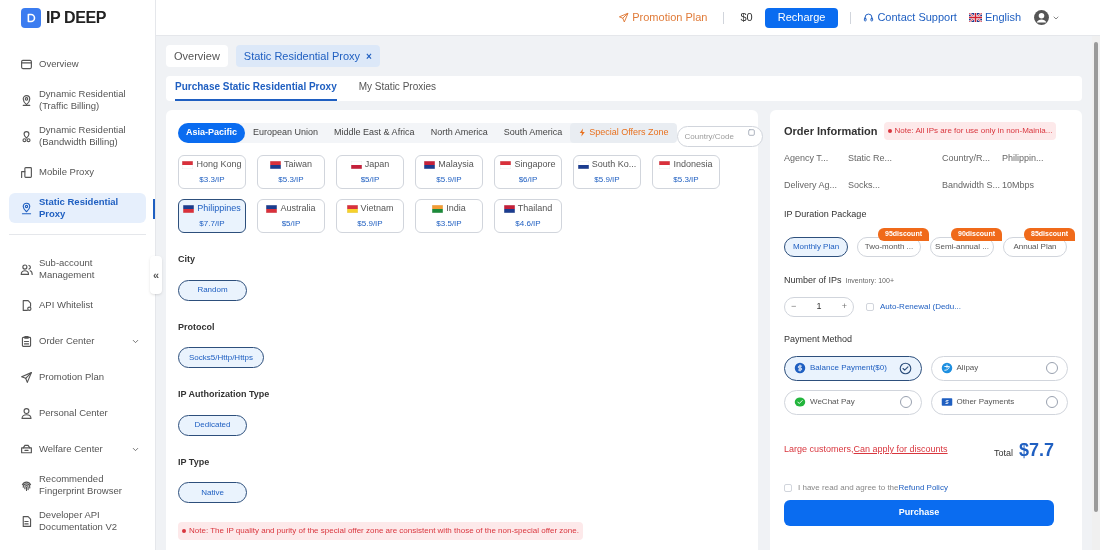 The image size is (1100, 550). What do you see at coordinates (26, 485) in the screenshot?
I see `fingerprint-icon` at bounding box center [26, 485].